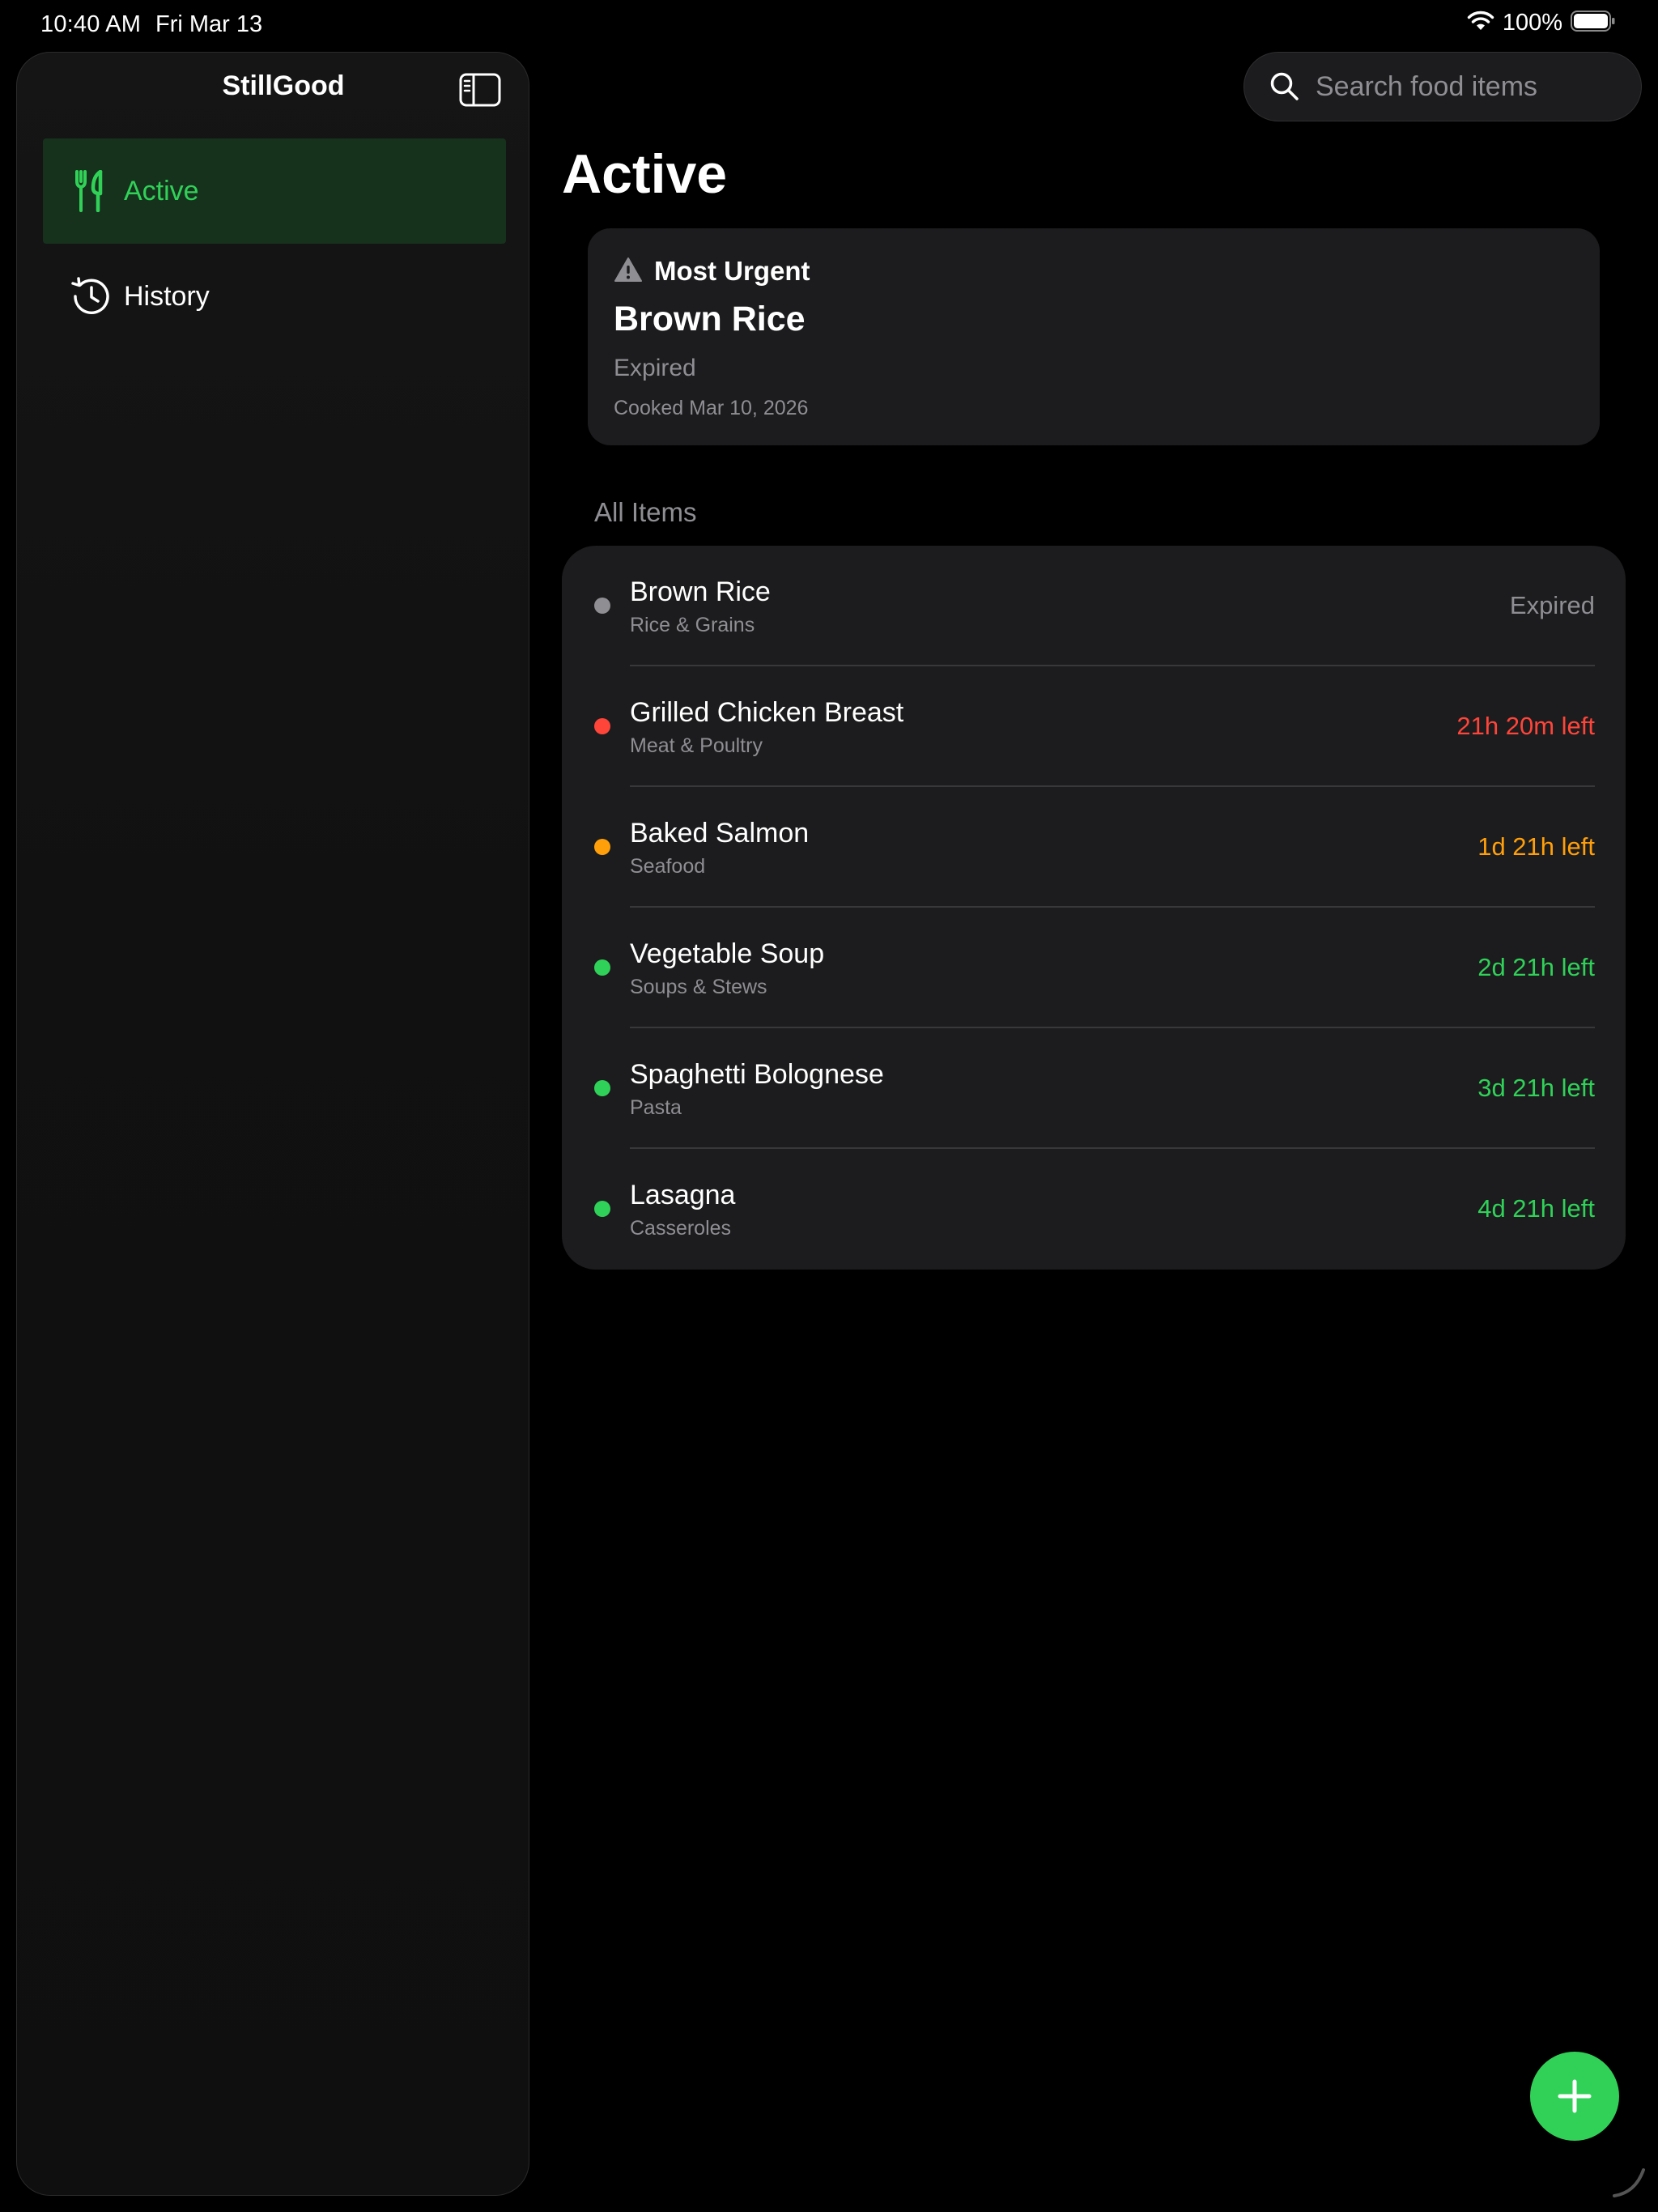  I want to click on fork-knife-icon, so click(90, 191).